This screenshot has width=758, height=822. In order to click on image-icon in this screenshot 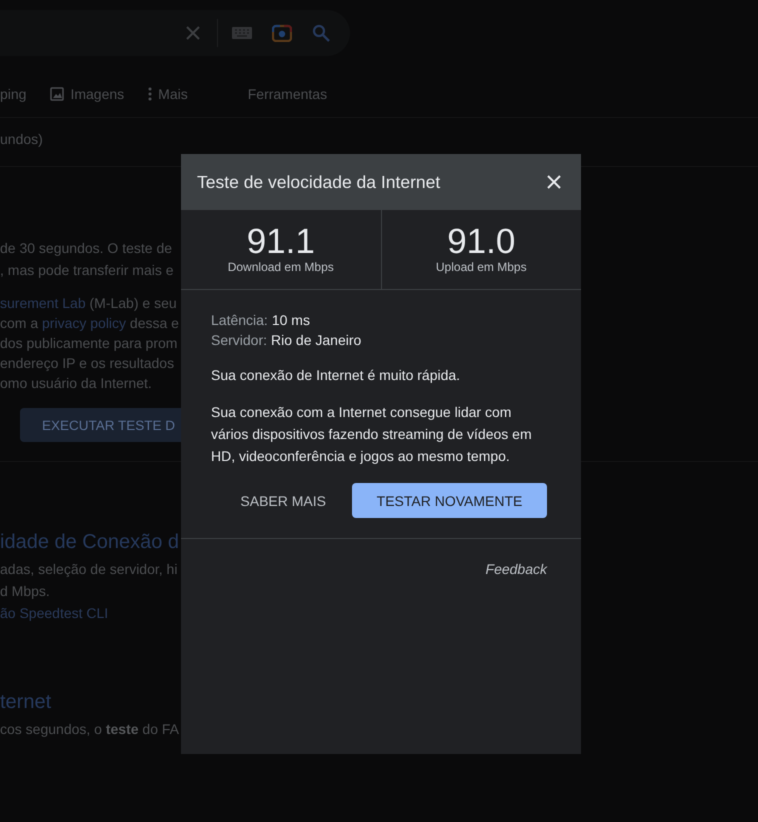, I will do `click(57, 94)`.